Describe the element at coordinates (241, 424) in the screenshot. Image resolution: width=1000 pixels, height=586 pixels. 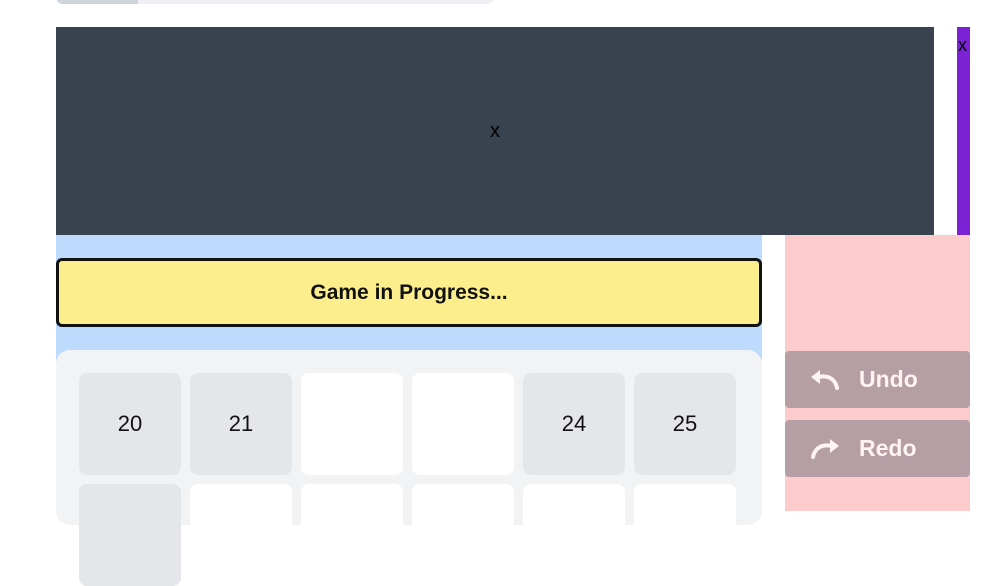
I see `board-cell: 21` at that location.